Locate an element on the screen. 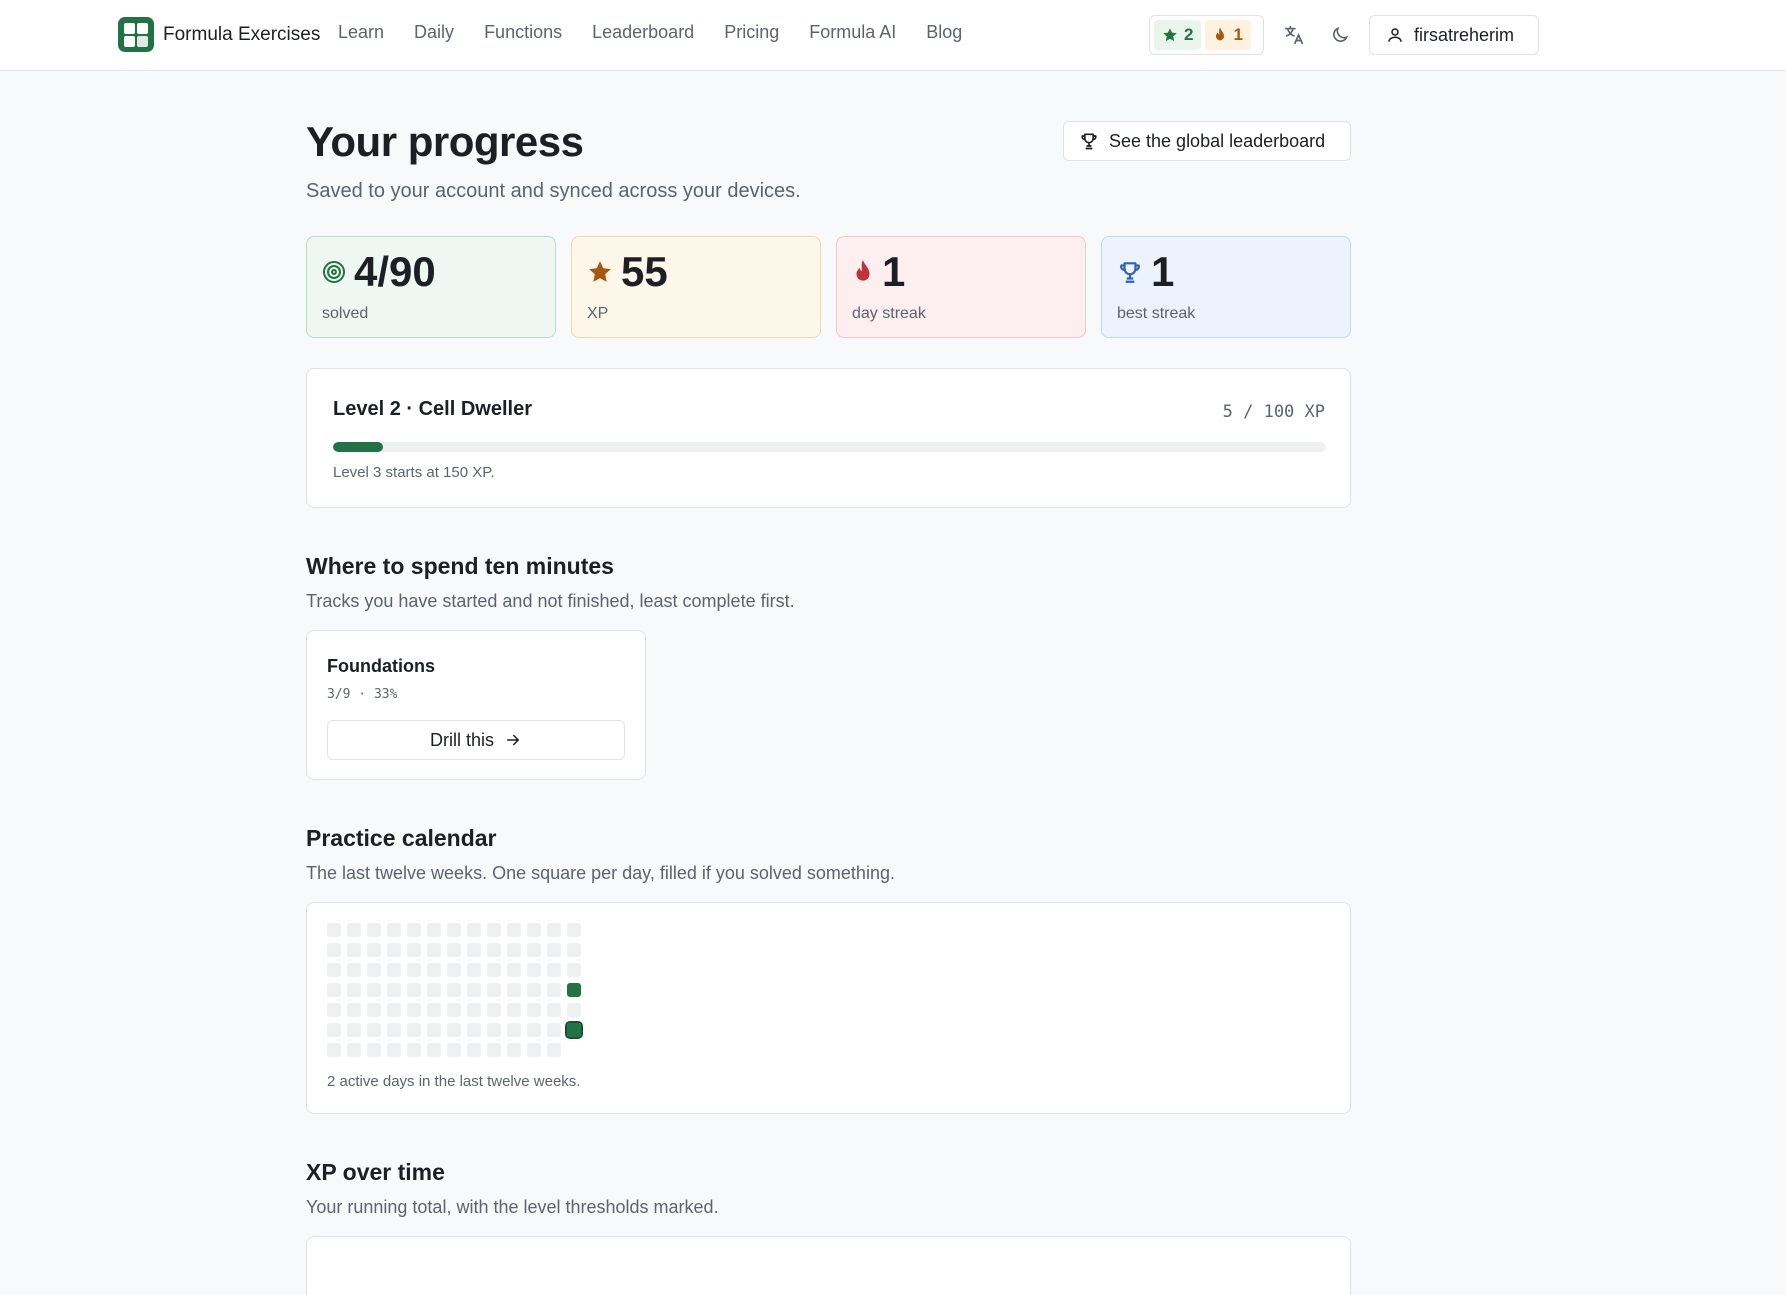 The width and height of the screenshot is (1786, 1295). xp-section-title: XP over time is located at coordinates (375, 1172).